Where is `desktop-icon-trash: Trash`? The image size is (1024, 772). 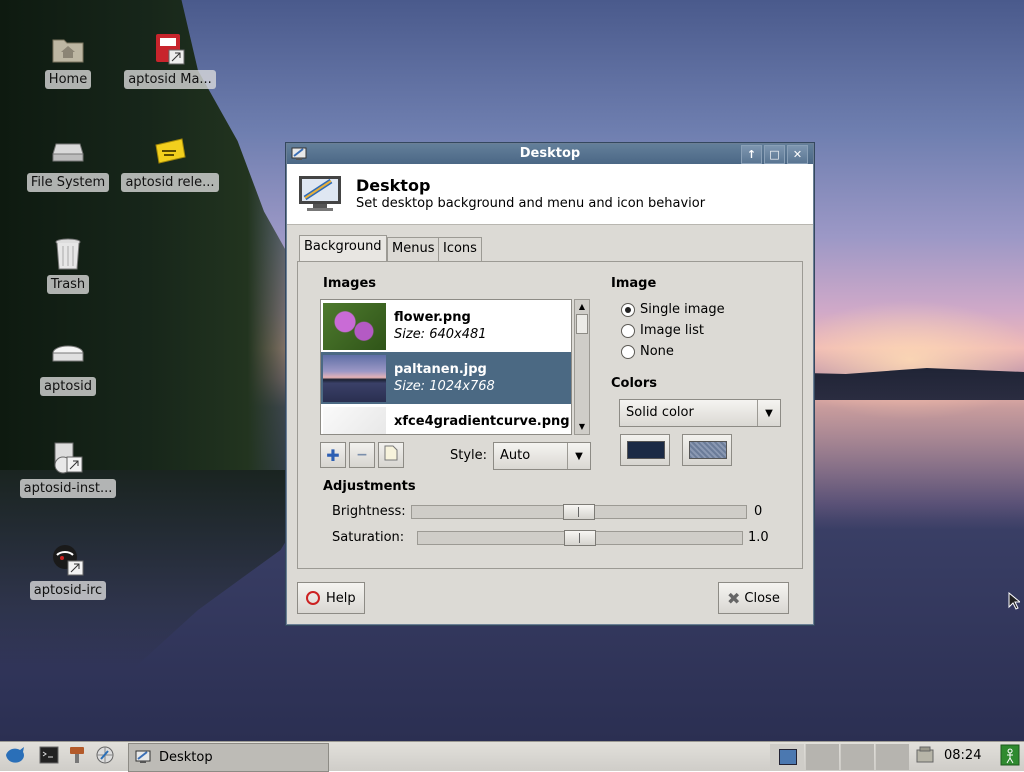 desktop-icon-trash: Trash is located at coordinates (68, 265).